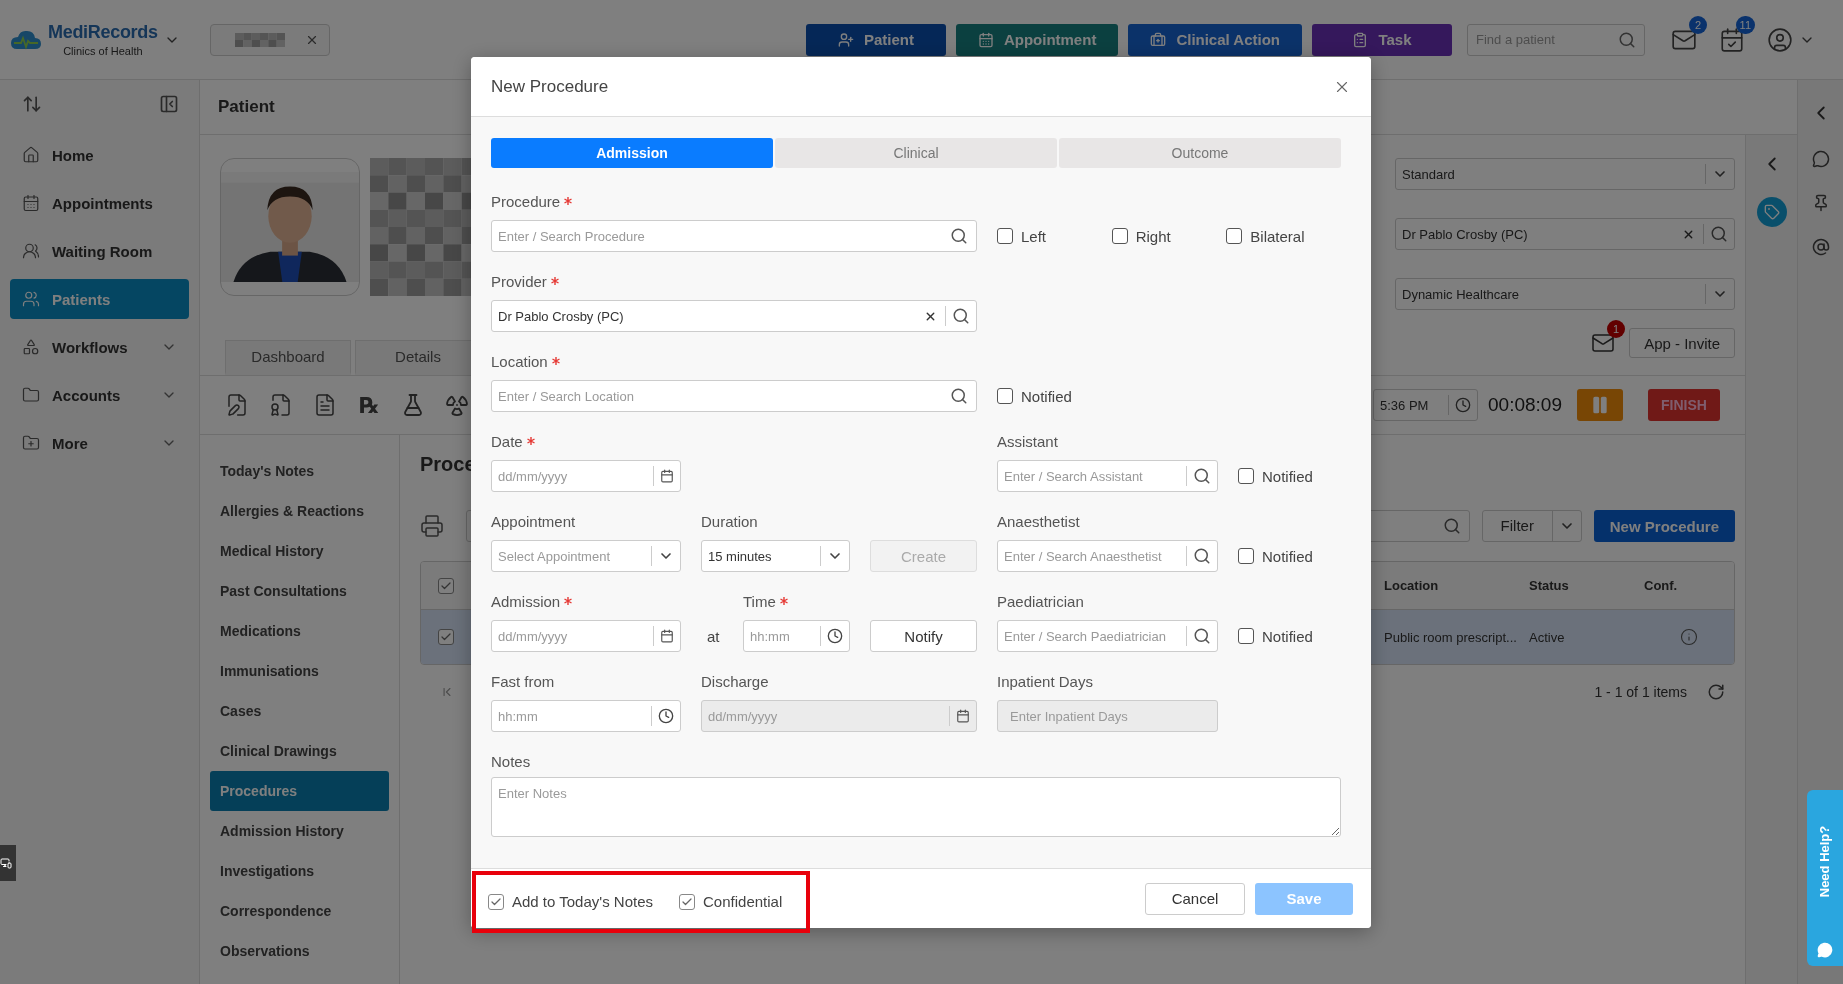  I want to click on action-button: Task, so click(1382, 39).